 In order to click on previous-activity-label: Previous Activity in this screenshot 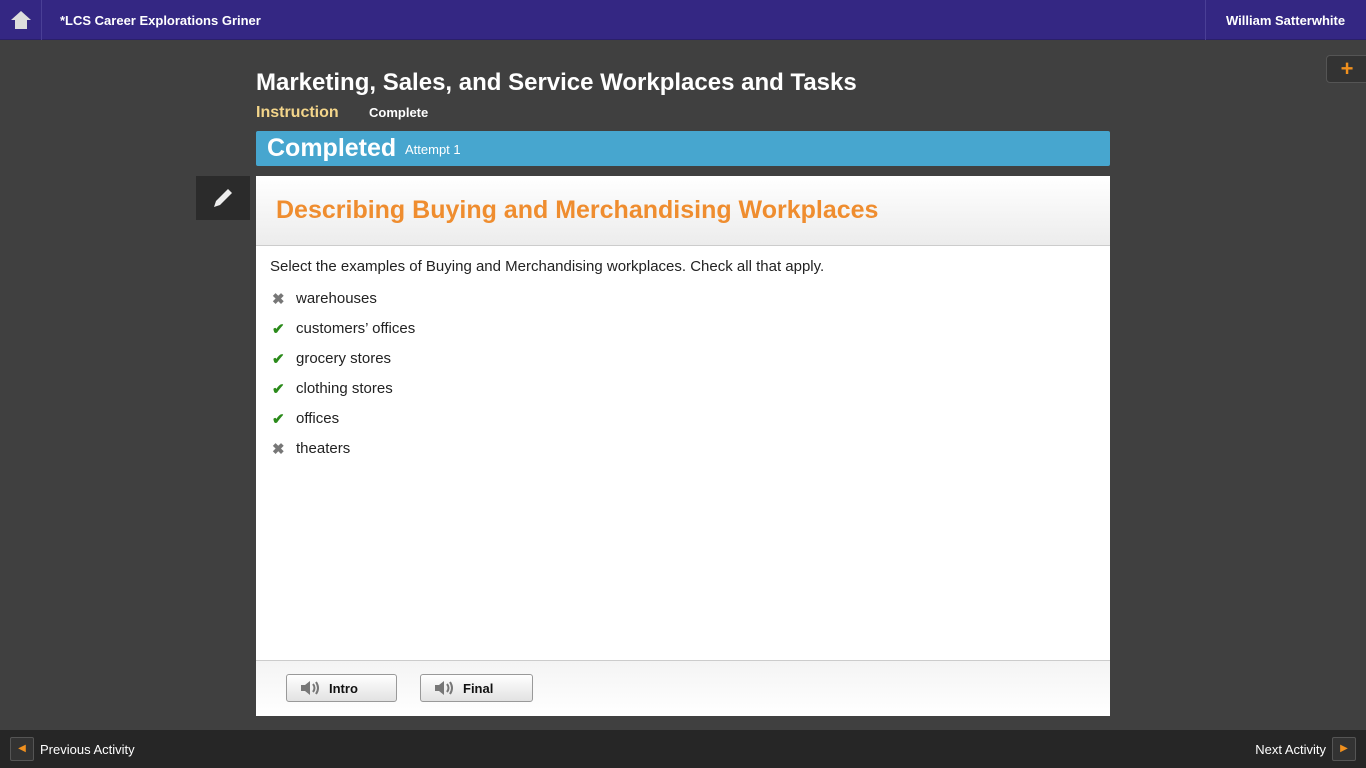, I will do `click(87, 749)`.